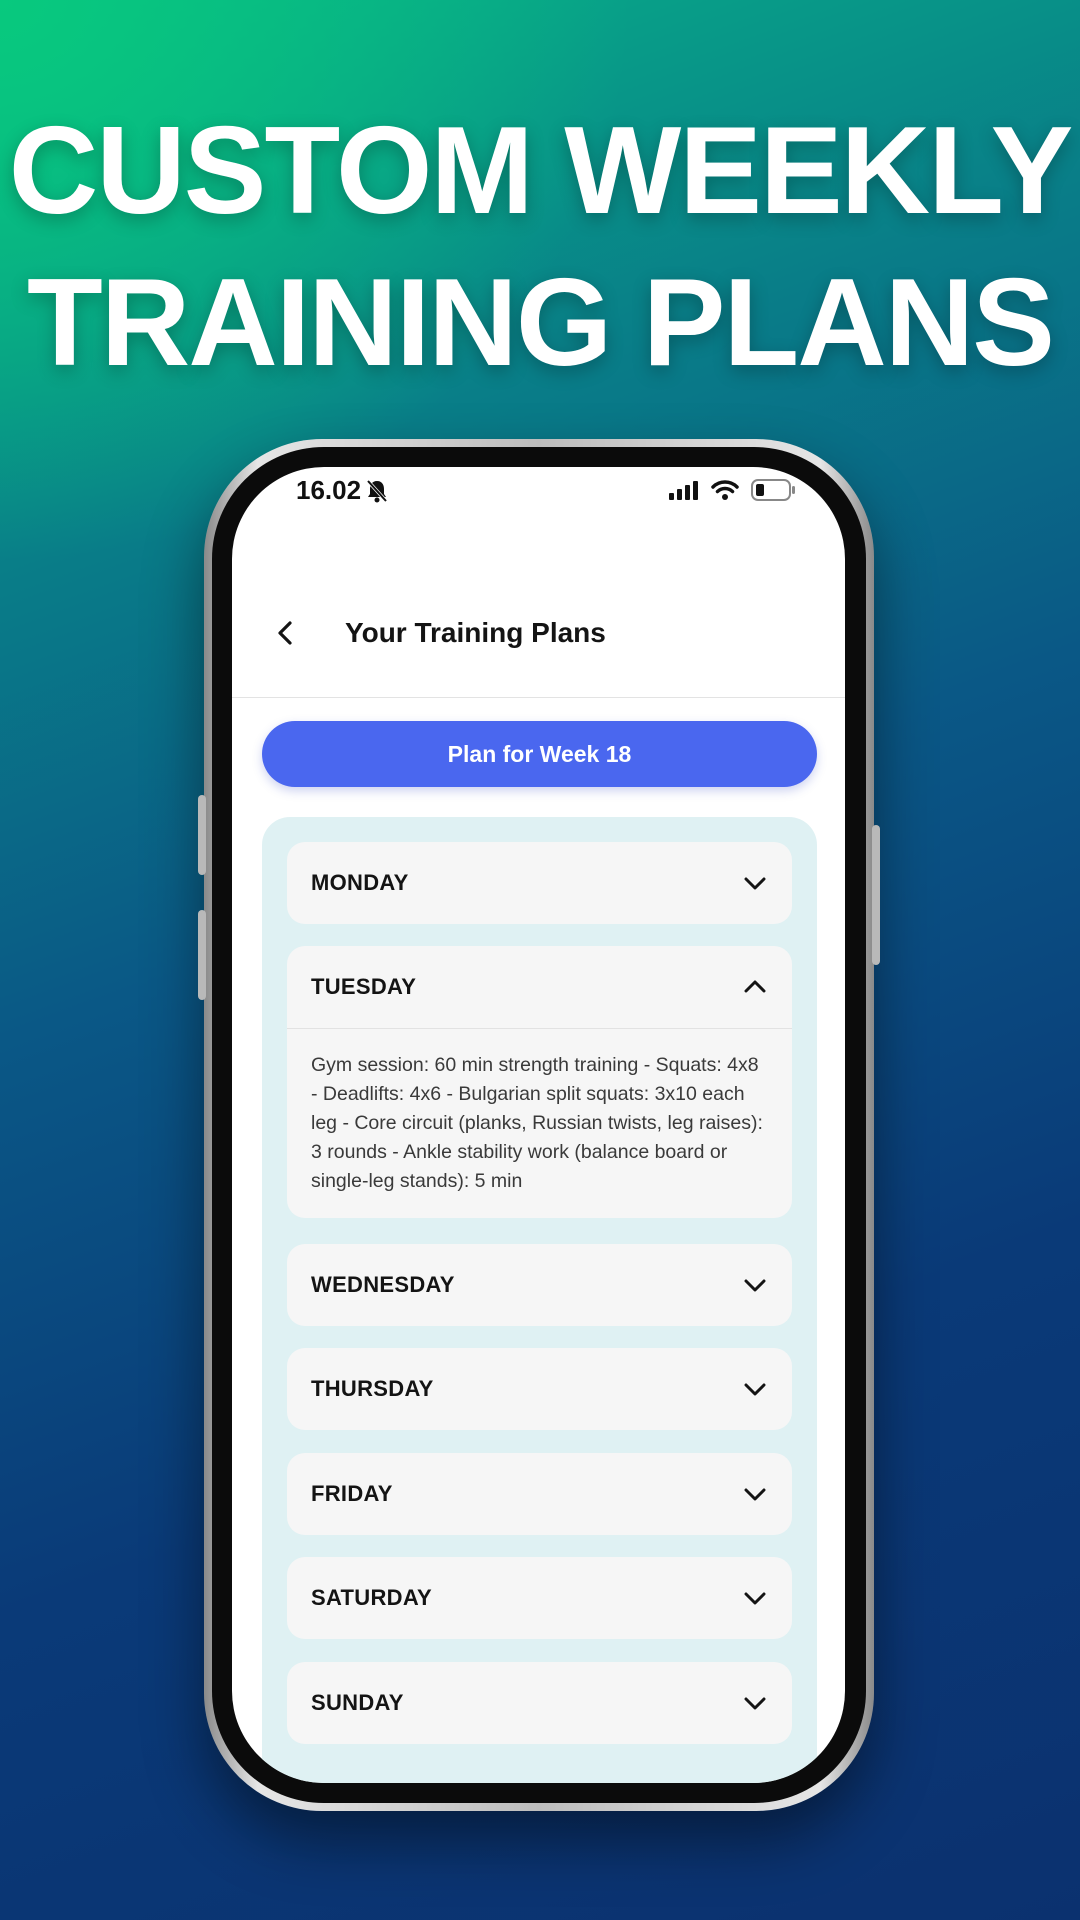  I want to click on day-label: TUESDAY, so click(364, 986).